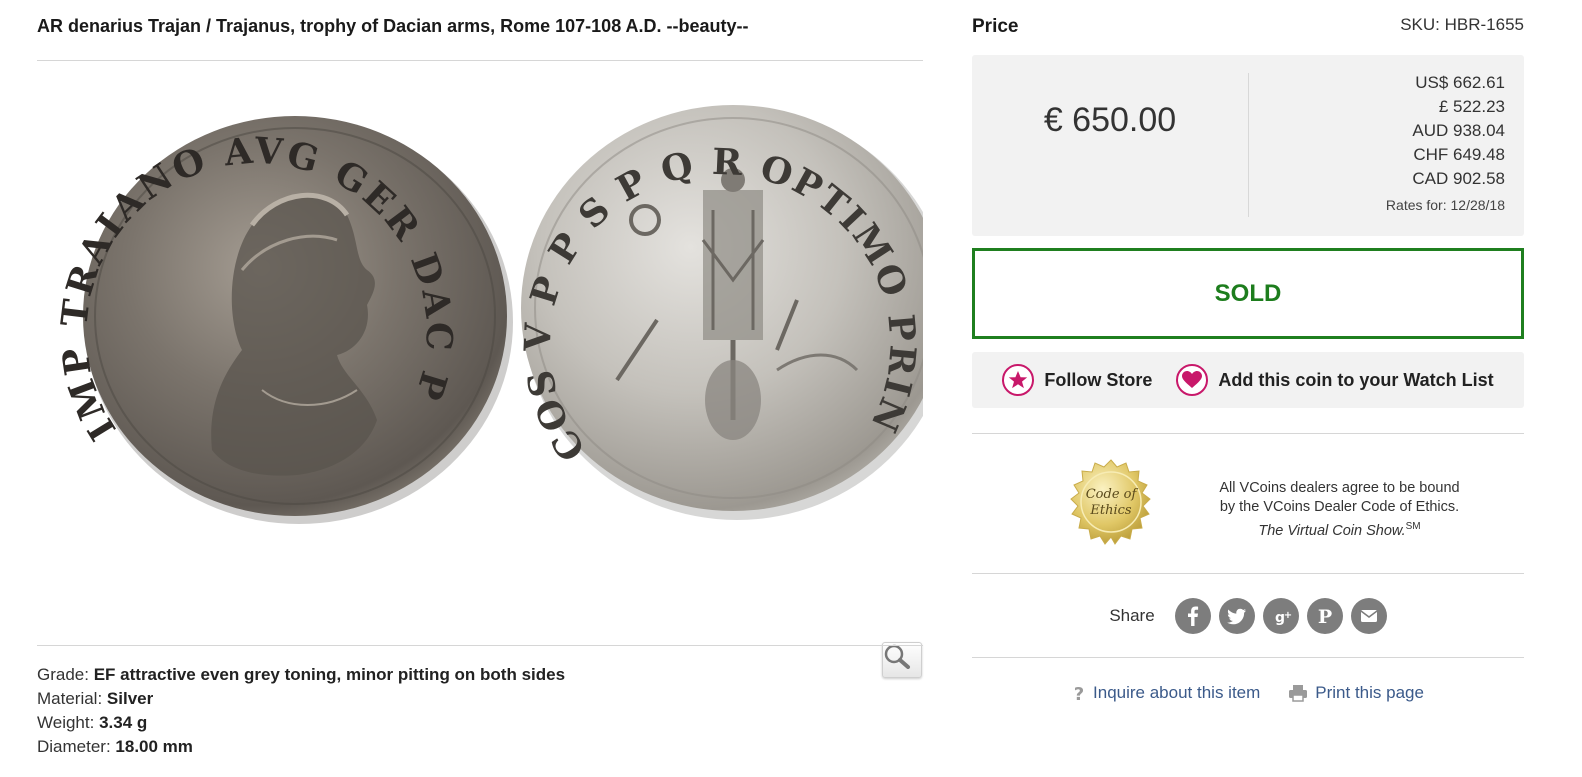  Describe the element at coordinates (1339, 507) in the screenshot. I see `ethics-line2: by the VCoins Dealer Code of Ethics.` at that location.